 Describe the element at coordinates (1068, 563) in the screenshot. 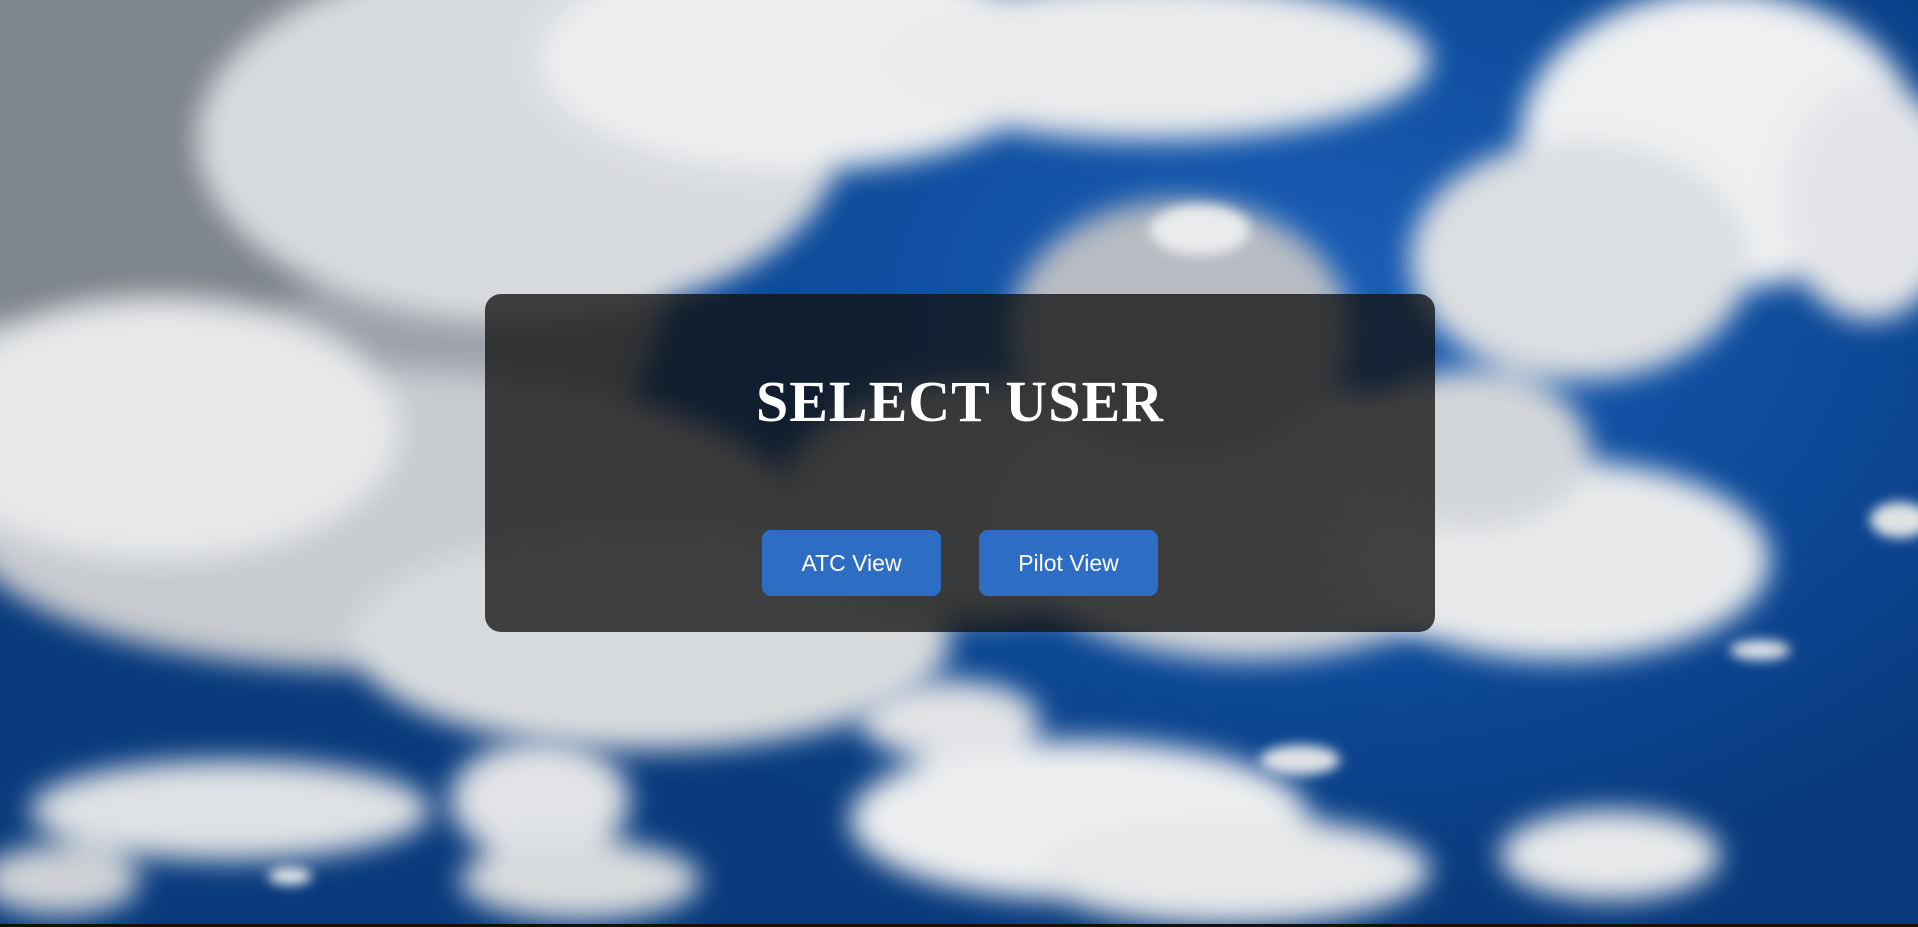

I see `pilot-view-button: Pilot View` at that location.